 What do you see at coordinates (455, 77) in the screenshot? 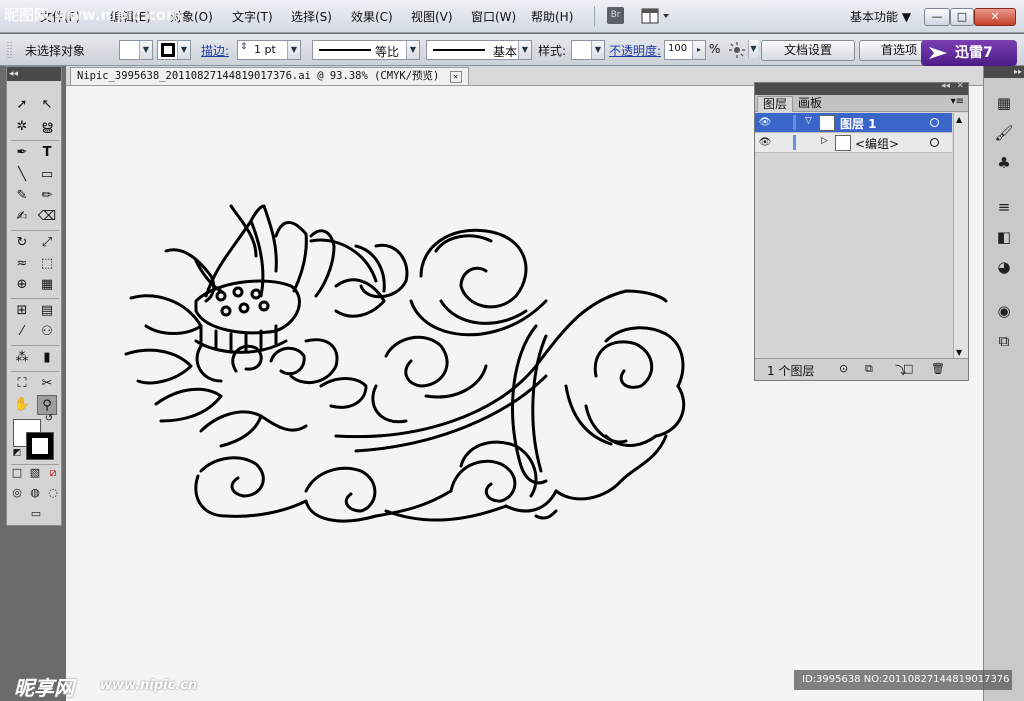
I see `close-tab-icon: ✕` at bounding box center [455, 77].